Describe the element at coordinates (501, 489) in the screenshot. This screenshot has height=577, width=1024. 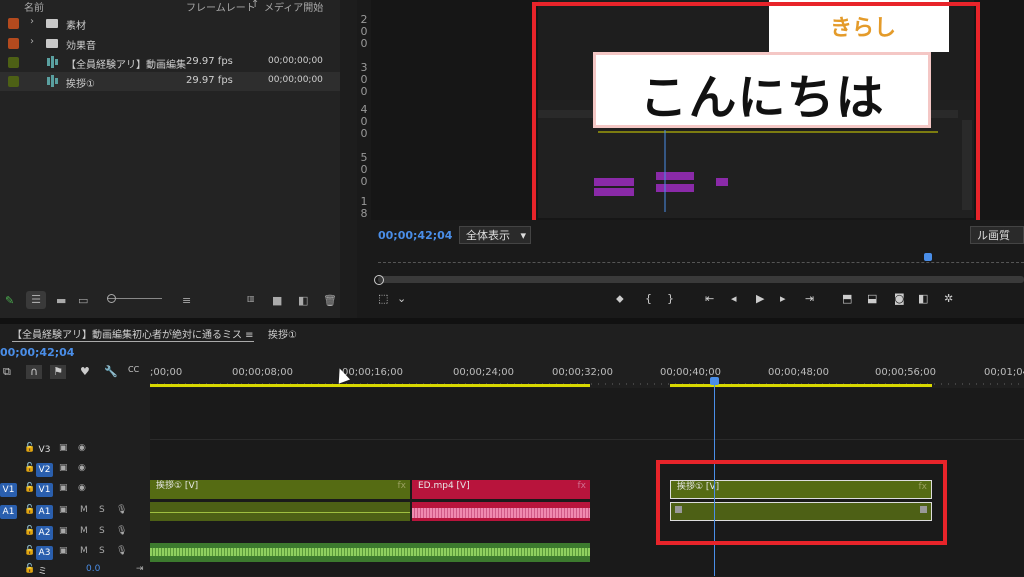
I see `clip-ed-mp4-v1: ED.mp4 [V] fx` at that location.